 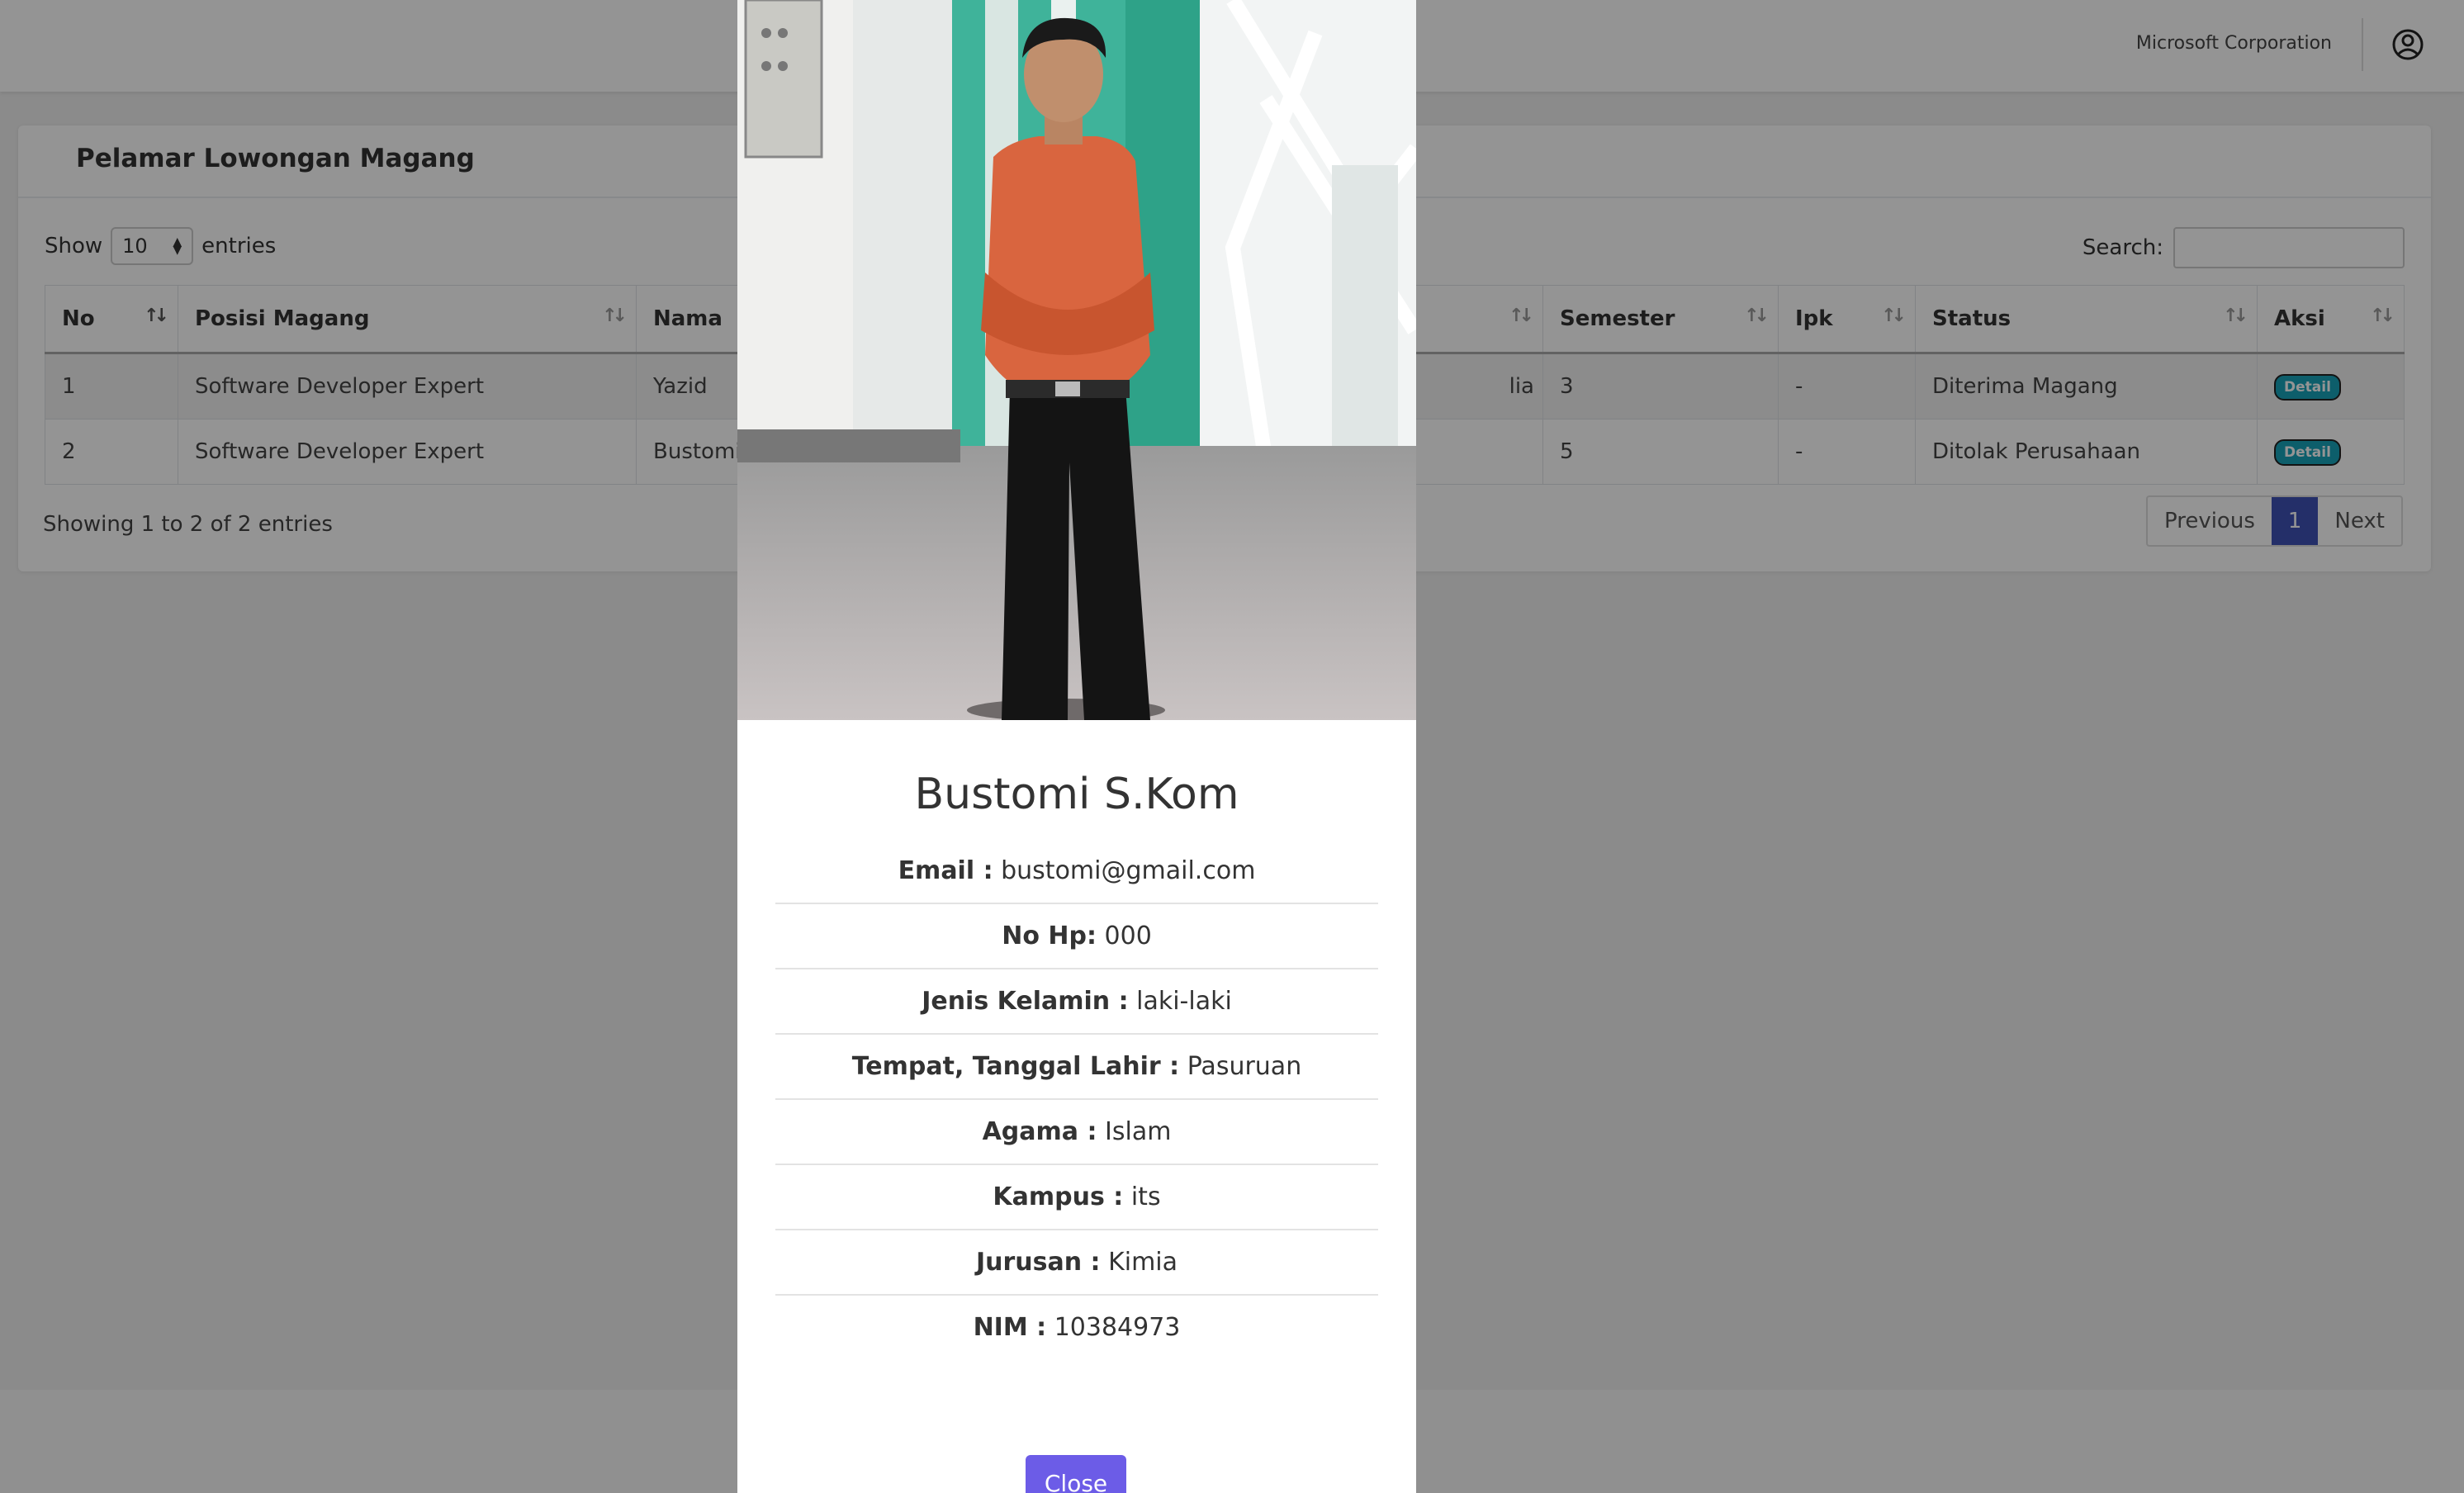 I want to click on info-row-campus: Kampus : its, so click(x=1076, y=1197).